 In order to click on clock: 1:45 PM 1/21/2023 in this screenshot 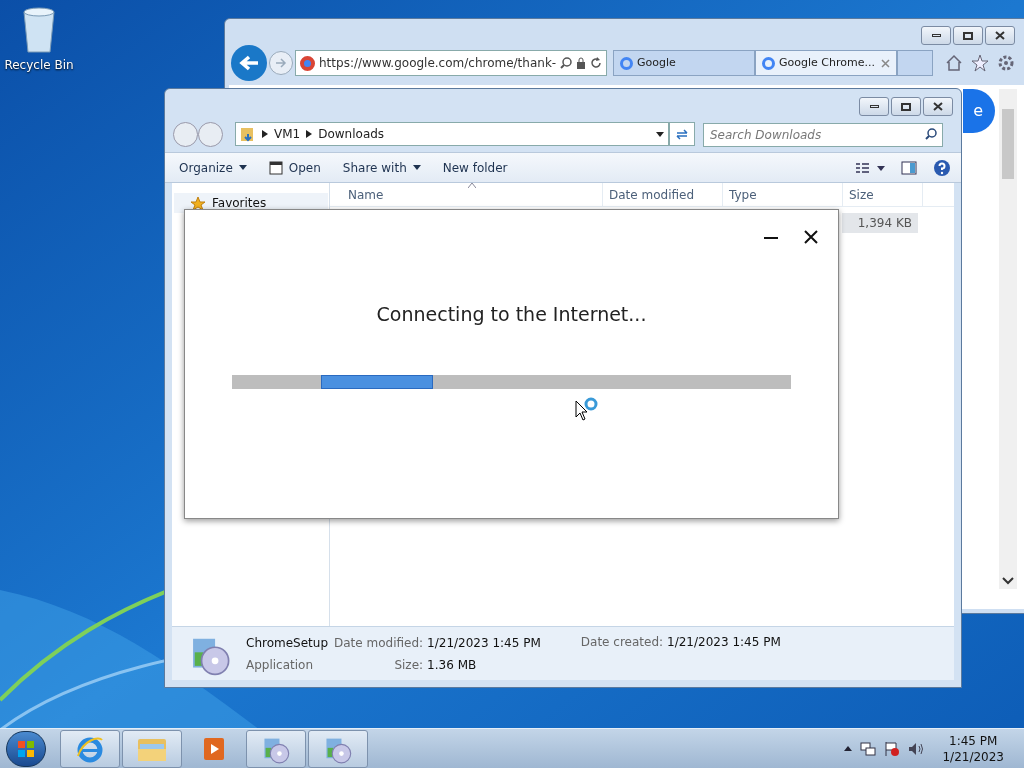, I will do `click(973, 748)`.